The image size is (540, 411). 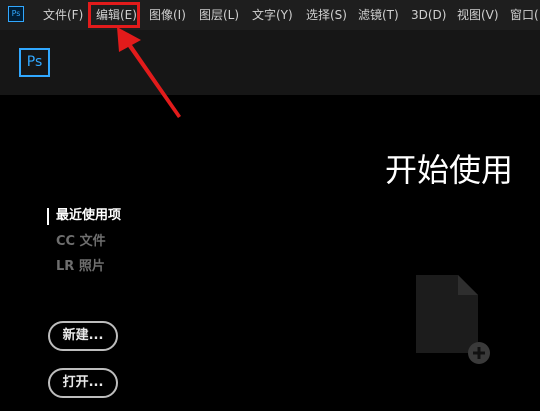 I want to click on menu-image: 图像(I), so click(x=167, y=15).